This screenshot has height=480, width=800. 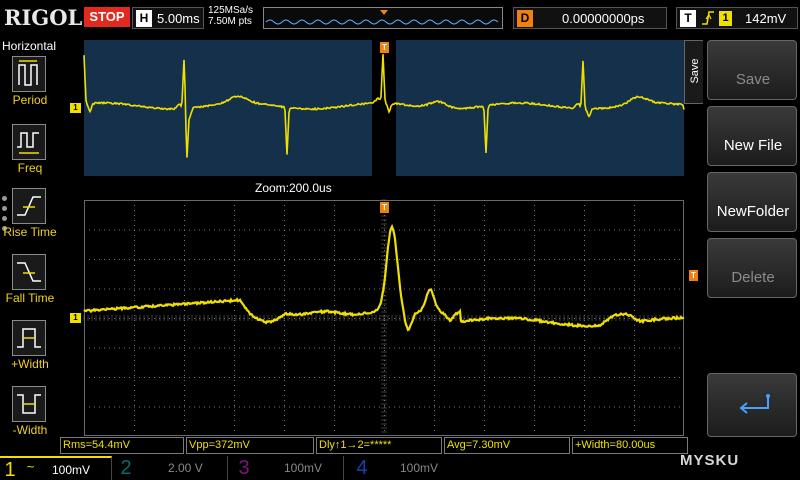 I want to click on measure-fall-time: Fall Time, so click(x=30, y=286).